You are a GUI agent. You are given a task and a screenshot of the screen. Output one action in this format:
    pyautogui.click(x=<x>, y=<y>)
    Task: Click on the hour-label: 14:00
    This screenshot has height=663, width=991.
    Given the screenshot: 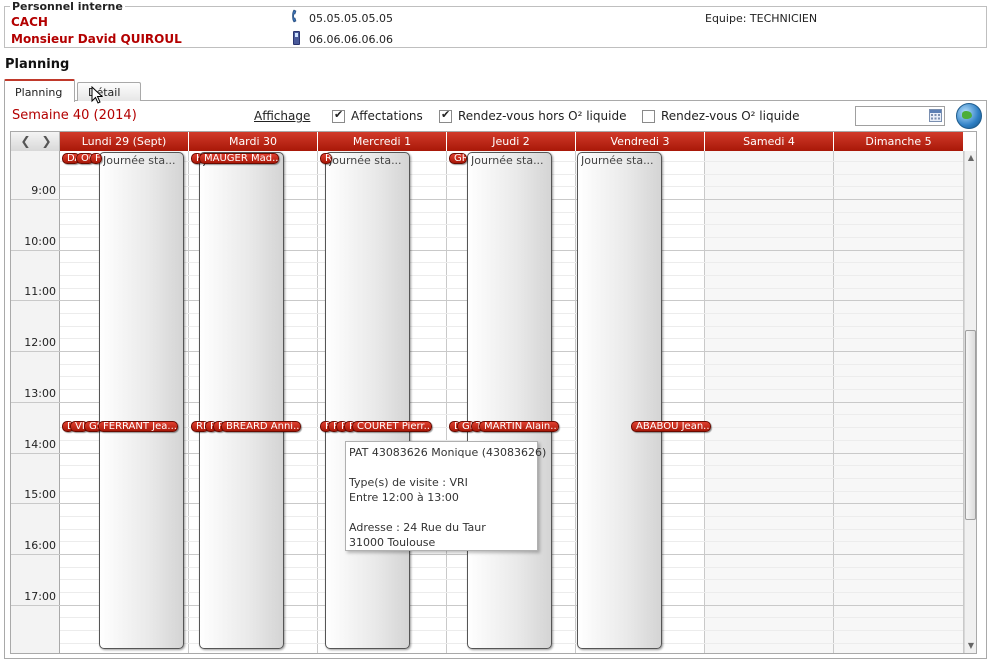 What is the action you would take?
    pyautogui.click(x=40, y=444)
    